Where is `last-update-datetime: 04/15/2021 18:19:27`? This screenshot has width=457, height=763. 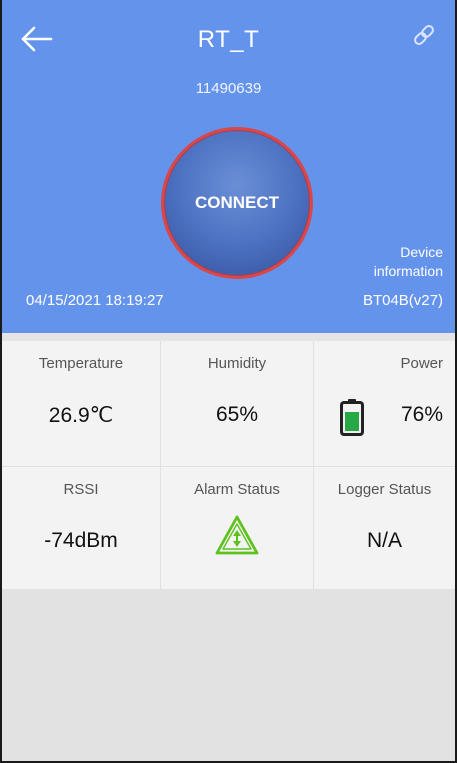 last-update-datetime: 04/15/2021 18:19:27 is located at coordinates (95, 300).